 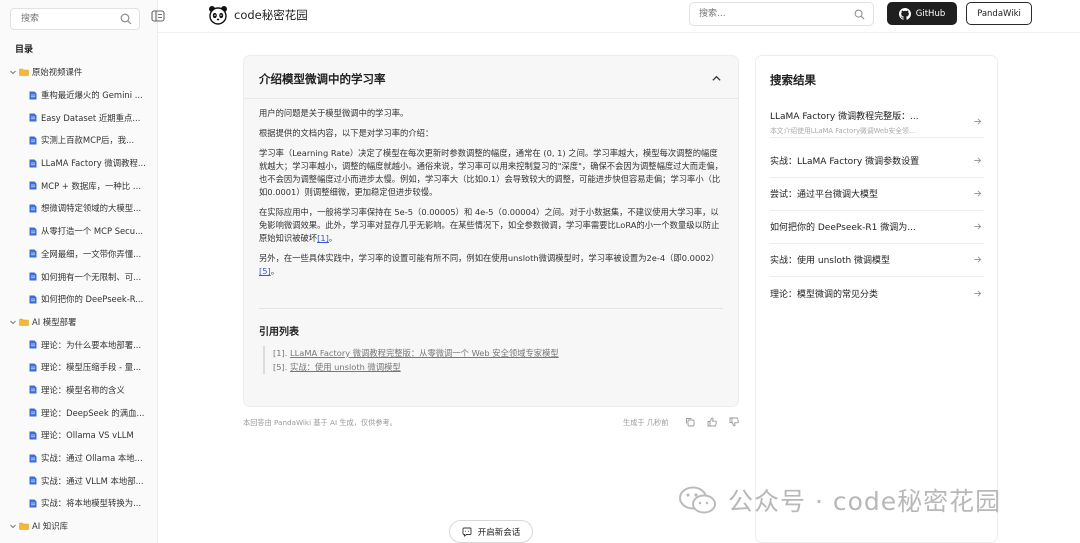 What do you see at coordinates (78, 526) in the screenshot?
I see `toc-folder: AI 知识库` at bounding box center [78, 526].